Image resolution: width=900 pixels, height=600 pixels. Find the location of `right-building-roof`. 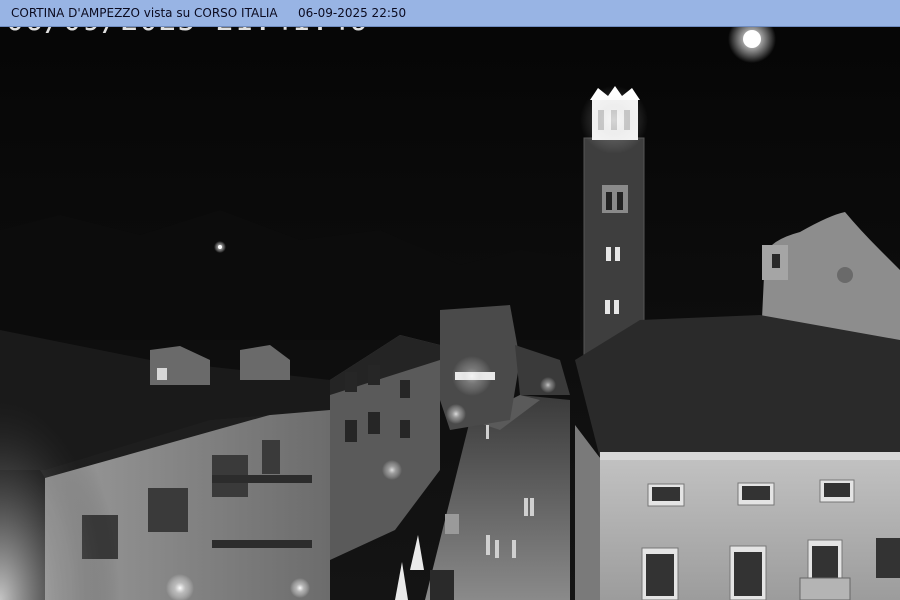

right-building-roof is located at coordinates (737, 386).